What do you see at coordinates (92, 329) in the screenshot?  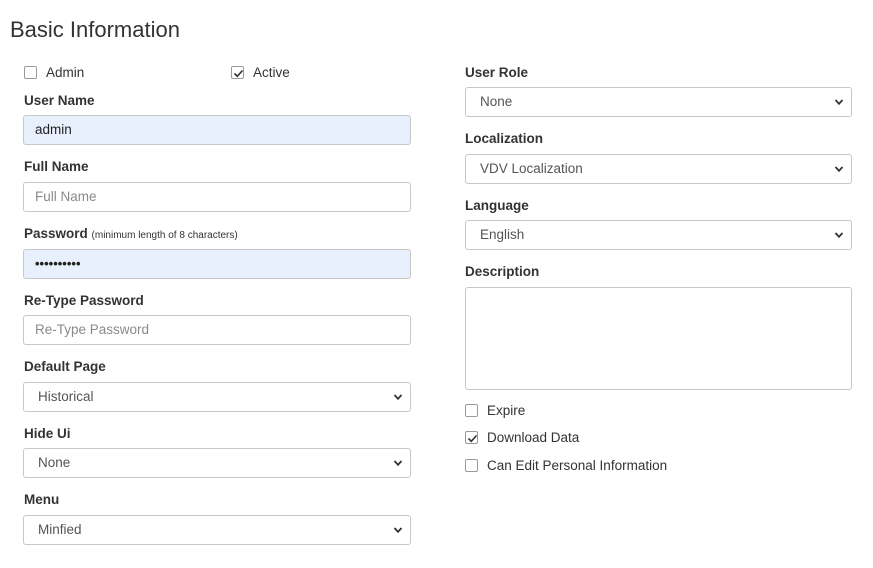 I see `retype-password-placeholder: Re-Type Password` at bounding box center [92, 329].